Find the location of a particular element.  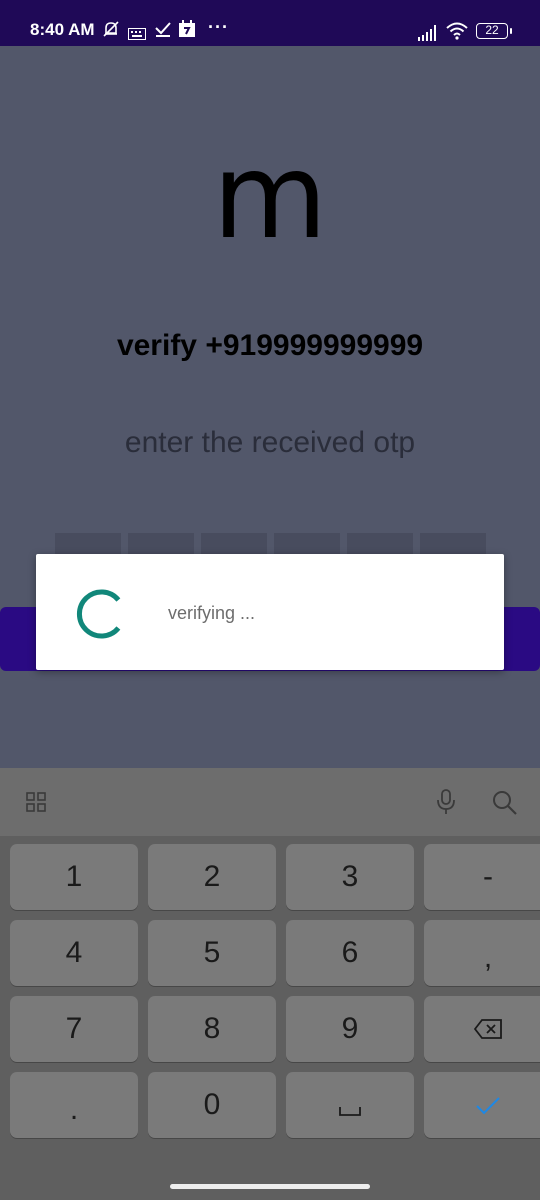

otp-prompt: enter the received otp is located at coordinates (270, 442).